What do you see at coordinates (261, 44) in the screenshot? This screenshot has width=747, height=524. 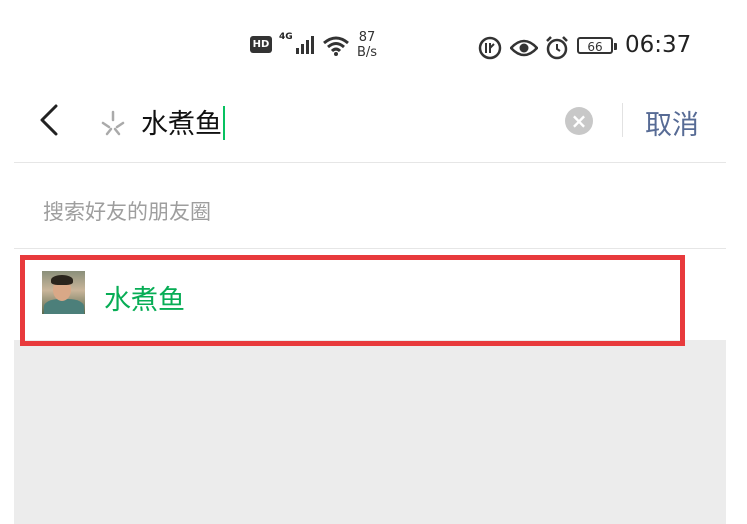 I see `hd-badge: HD` at bounding box center [261, 44].